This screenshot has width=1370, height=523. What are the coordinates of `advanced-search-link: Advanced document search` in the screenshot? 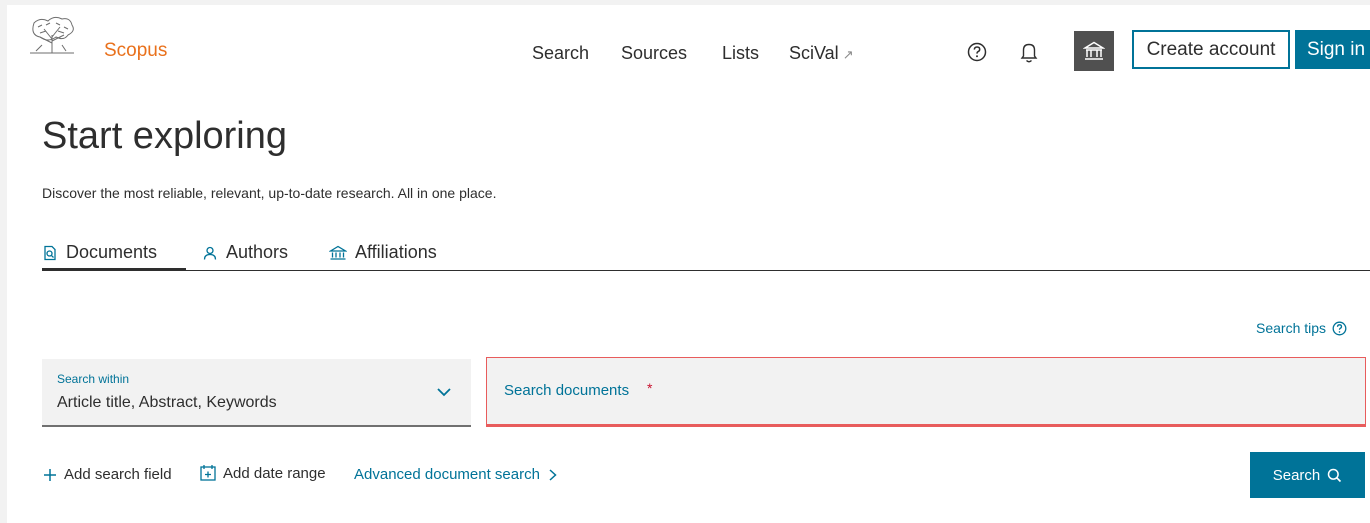 It's located at (456, 474).